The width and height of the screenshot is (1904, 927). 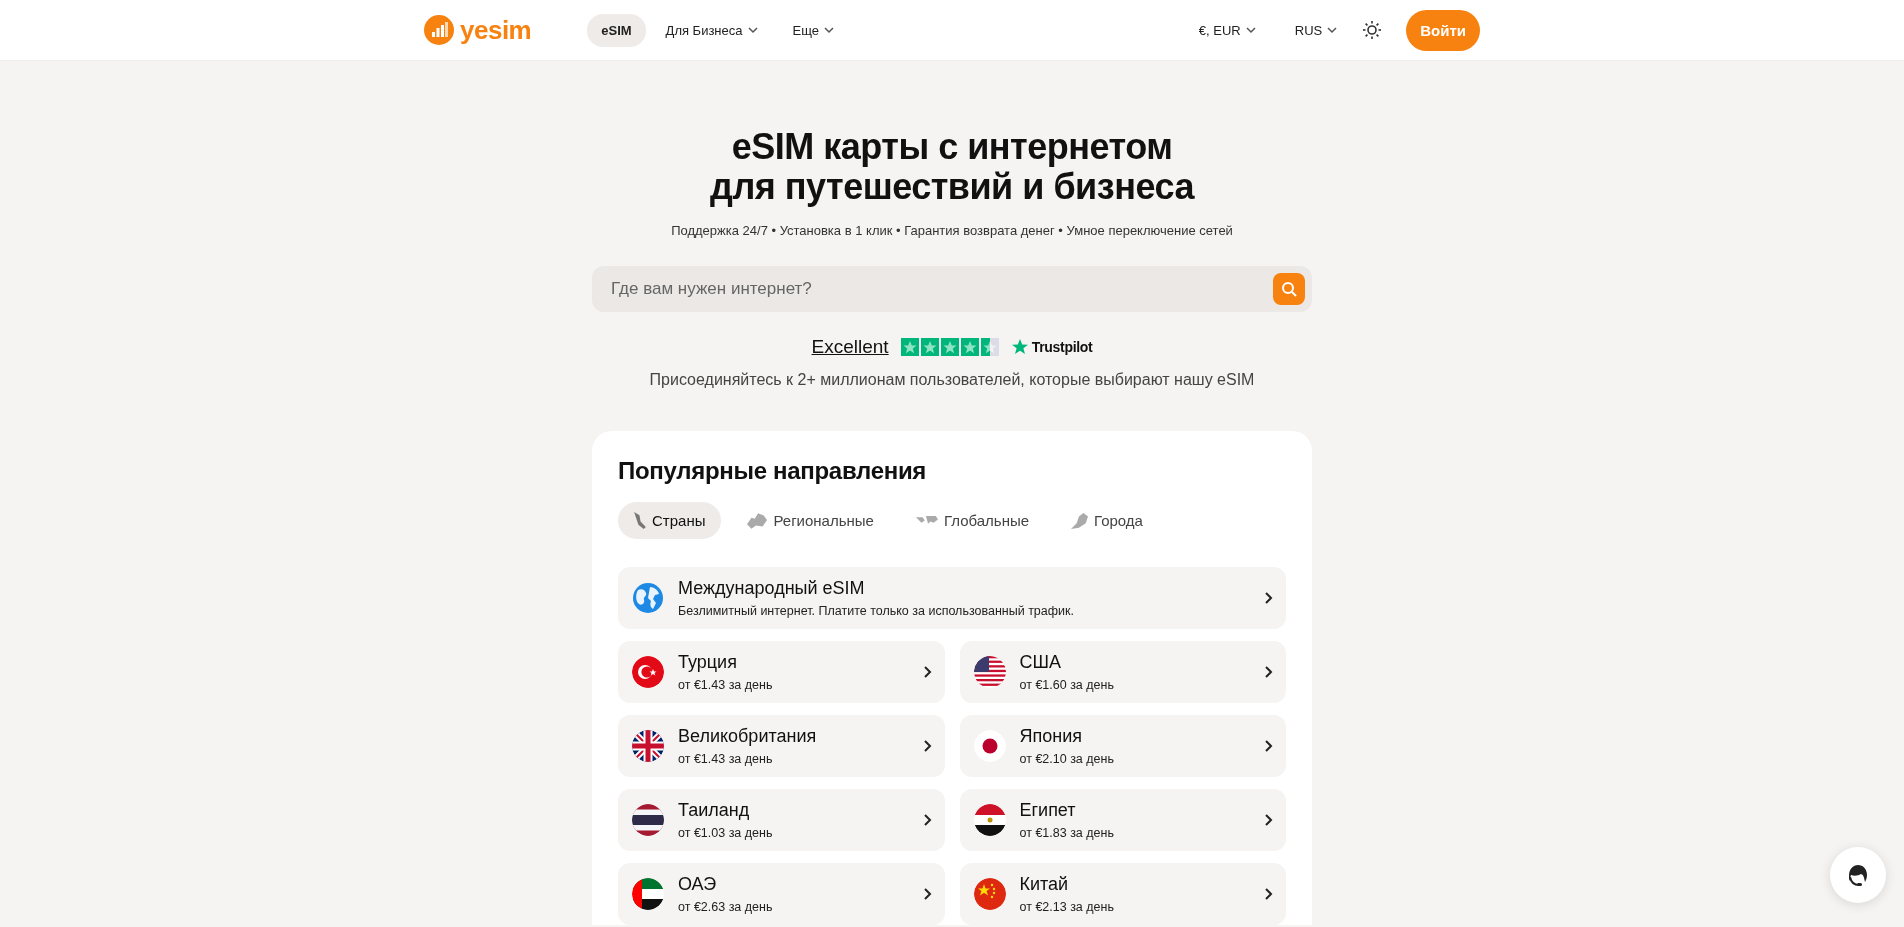 I want to click on destination-price: от €2.63 за день, so click(x=726, y=907).